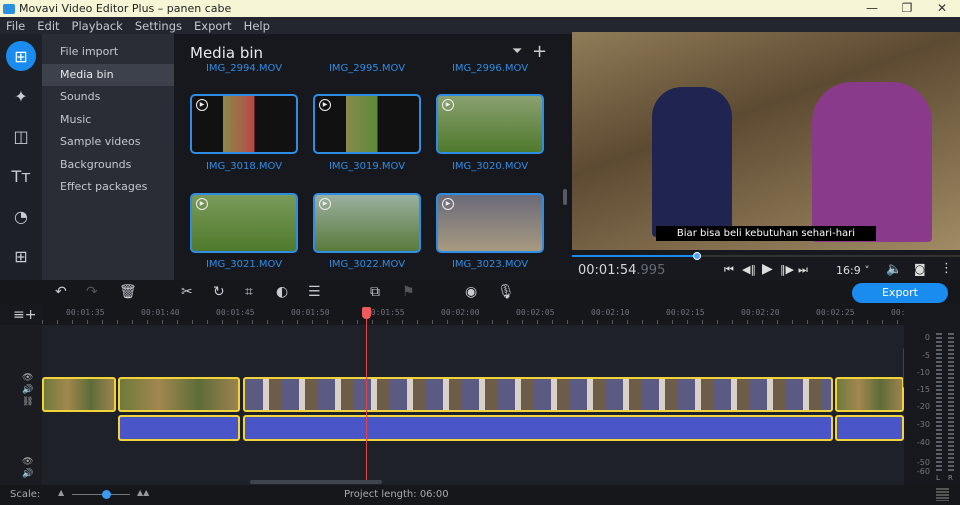  Describe the element at coordinates (729, 270) in the screenshot. I see `skip-start-icon: ⏮` at that location.